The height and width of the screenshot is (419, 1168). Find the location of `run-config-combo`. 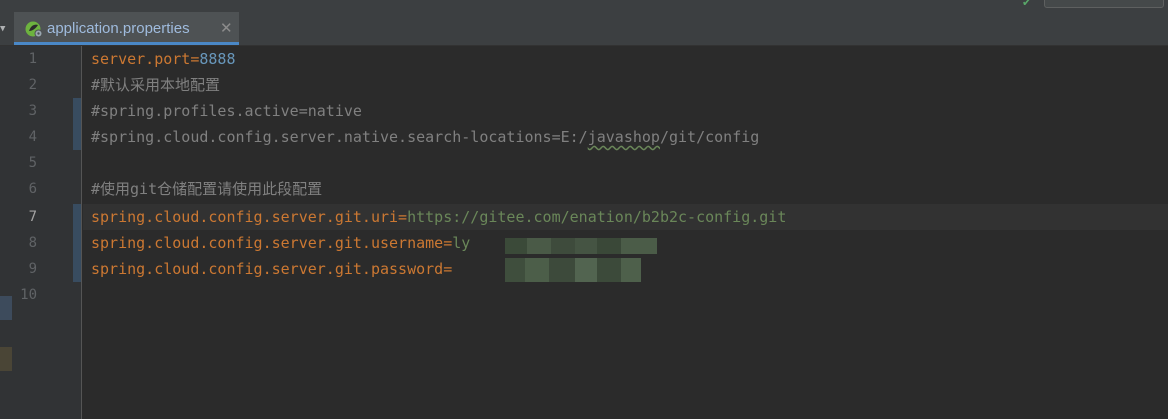

run-config-combo is located at coordinates (1104, 4).